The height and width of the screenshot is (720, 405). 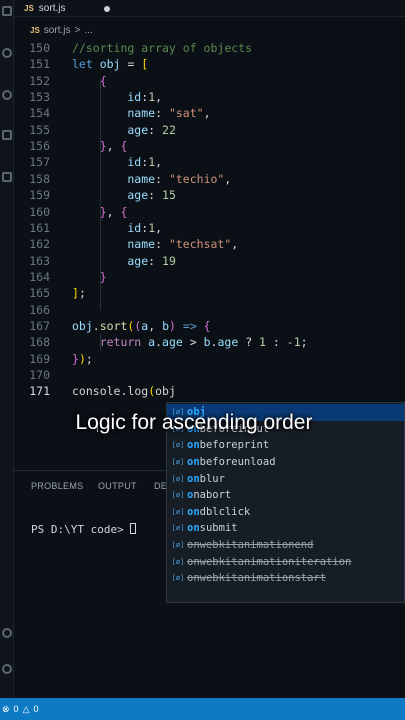 I want to click on code-line: 163 age: 19, so click(x=209, y=261).